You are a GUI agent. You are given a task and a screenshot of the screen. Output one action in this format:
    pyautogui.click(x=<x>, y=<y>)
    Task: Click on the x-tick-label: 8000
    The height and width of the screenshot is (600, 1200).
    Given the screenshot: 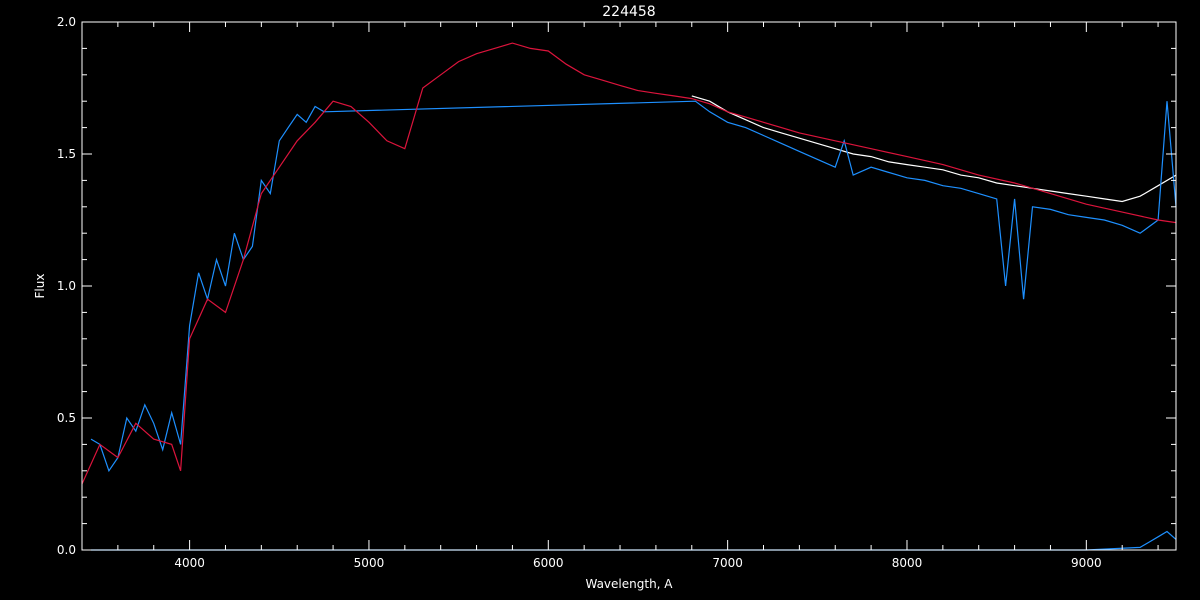 What is the action you would take?
    pyautogui.click(x=907, y=563)
    